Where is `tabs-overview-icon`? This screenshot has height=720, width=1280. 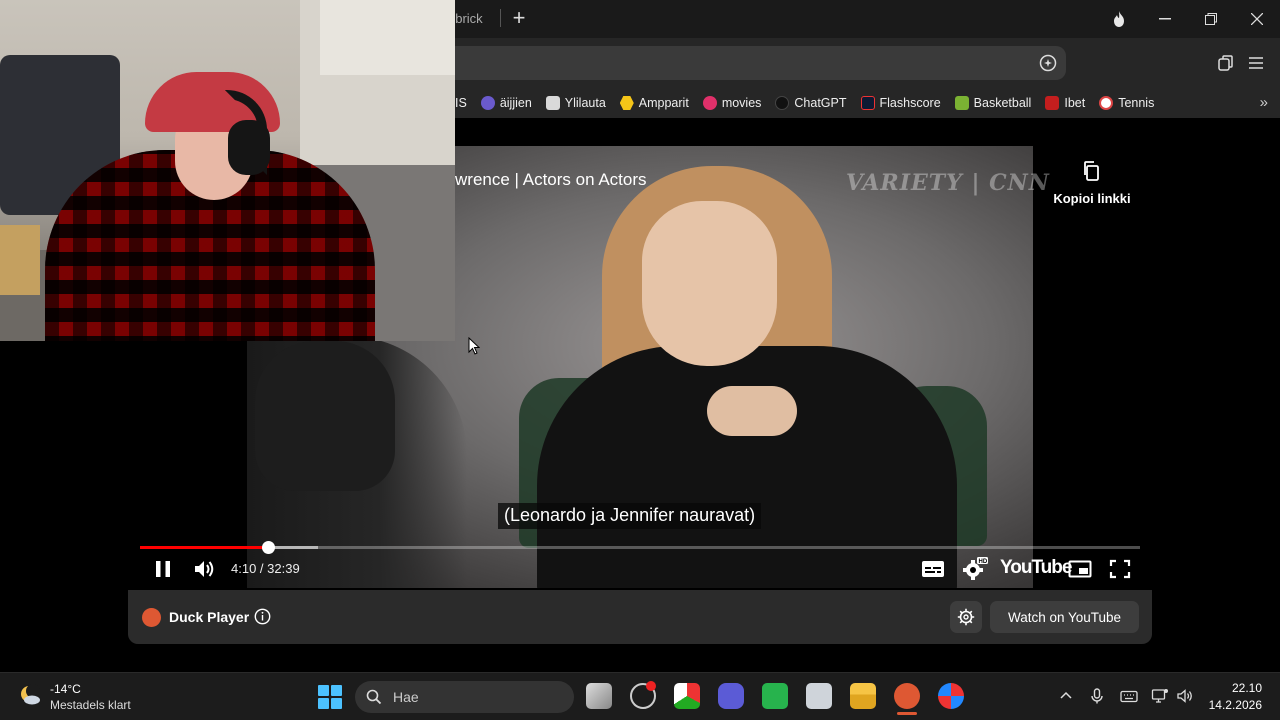 tabs-overview-icon is located at coordinates (1226, 63).